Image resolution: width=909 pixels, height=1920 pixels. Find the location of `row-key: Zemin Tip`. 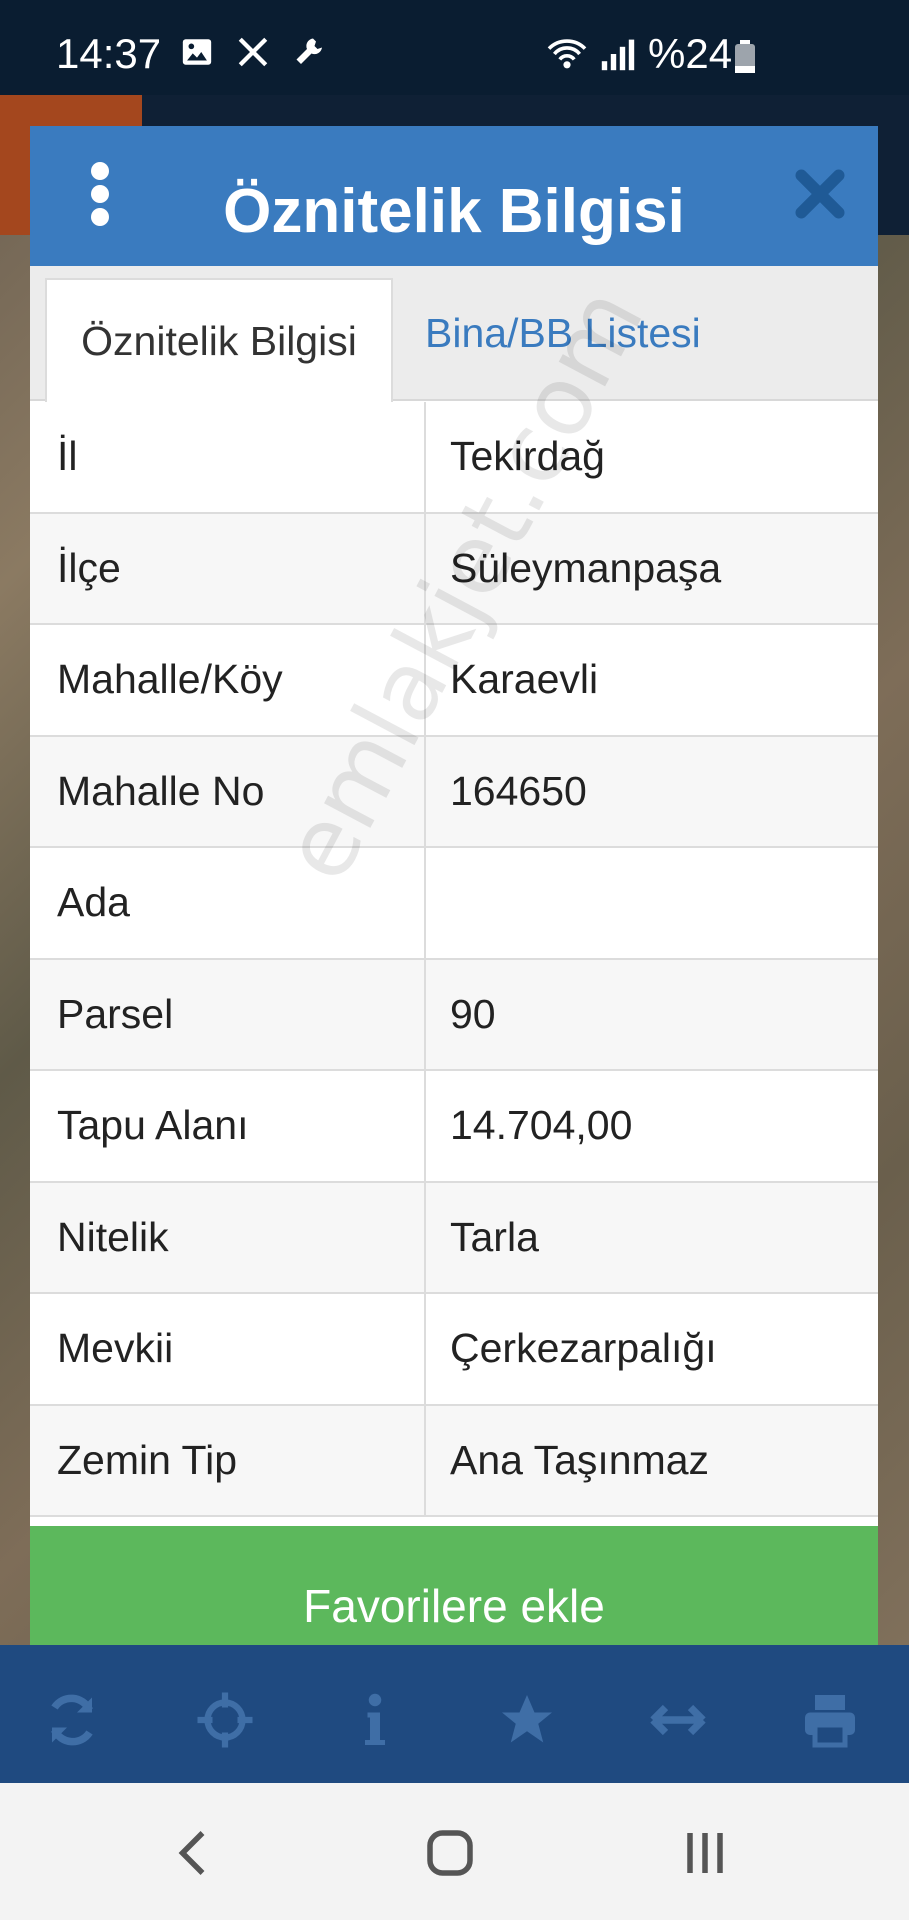

row-key: Zemin Tip is located at coordinates (228, 1460).